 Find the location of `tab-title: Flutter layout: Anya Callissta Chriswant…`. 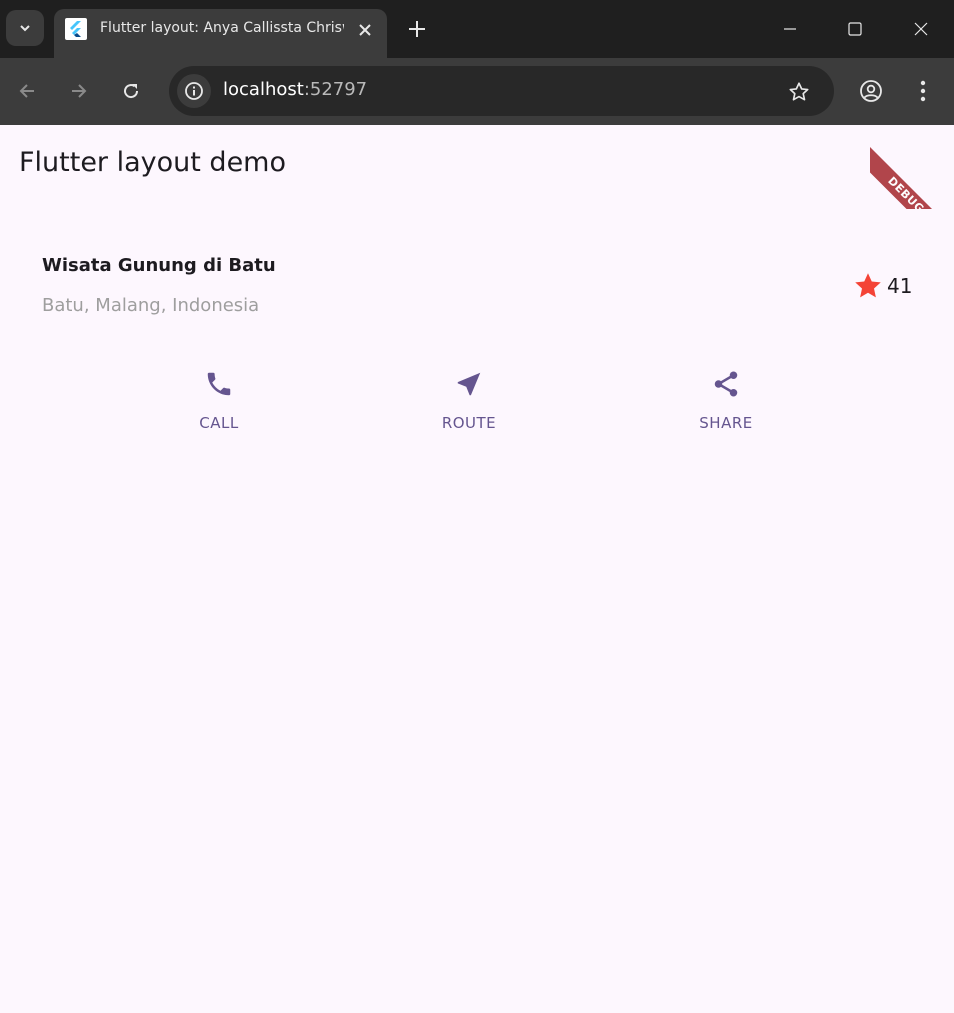

tab-title: Flutter layout: Anya Callissta Chriswant… is located at coordinates (222, 28).